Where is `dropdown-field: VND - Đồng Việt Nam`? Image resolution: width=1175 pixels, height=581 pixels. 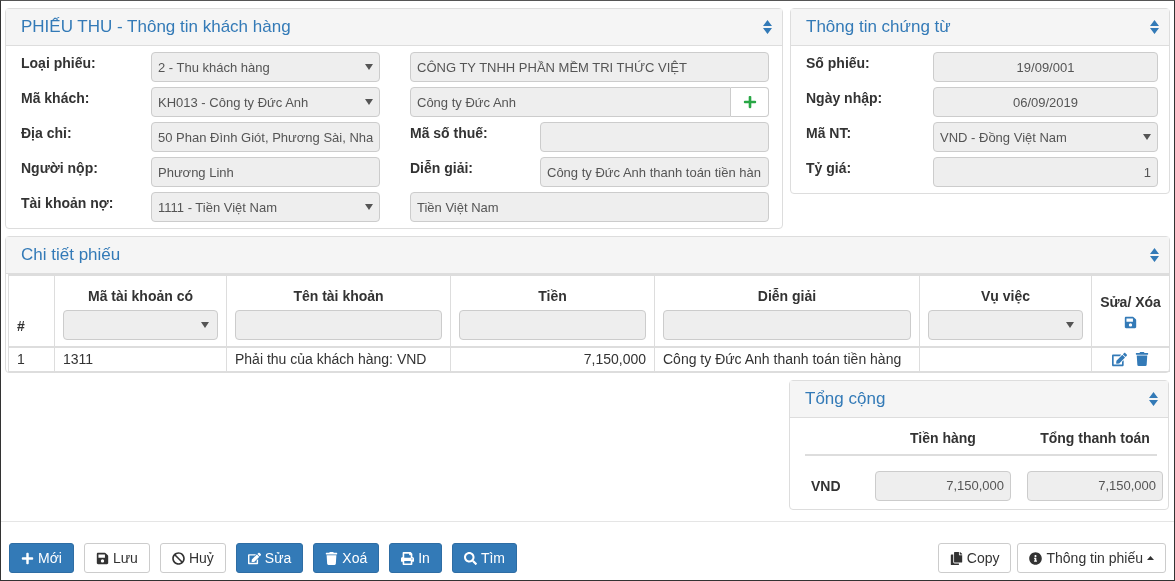 dropdown-field: VND - Đồng Việt Nam is located at coordinates (1045, 137).